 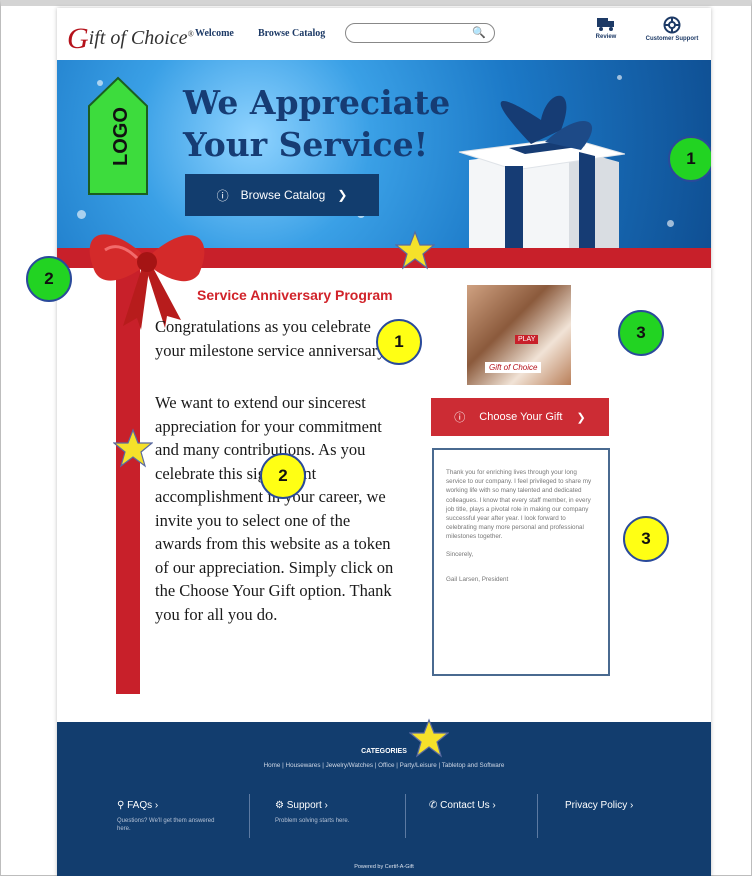 I want to click on annotation-badge-bow: 2, so click(x=49, y=279).